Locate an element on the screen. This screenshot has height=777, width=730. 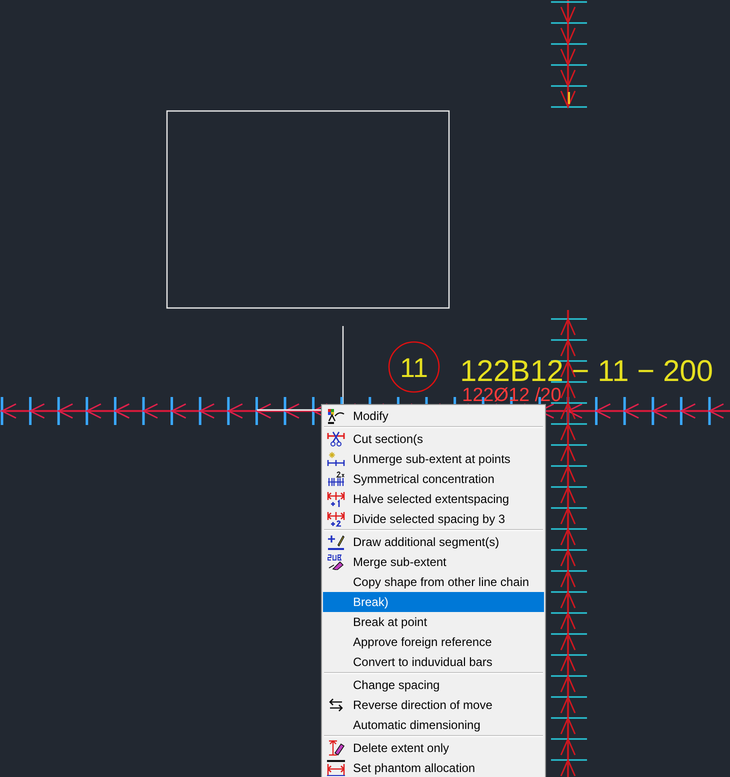
menu-item: Copy shape from other line chain is located at coordinates (433, 582).